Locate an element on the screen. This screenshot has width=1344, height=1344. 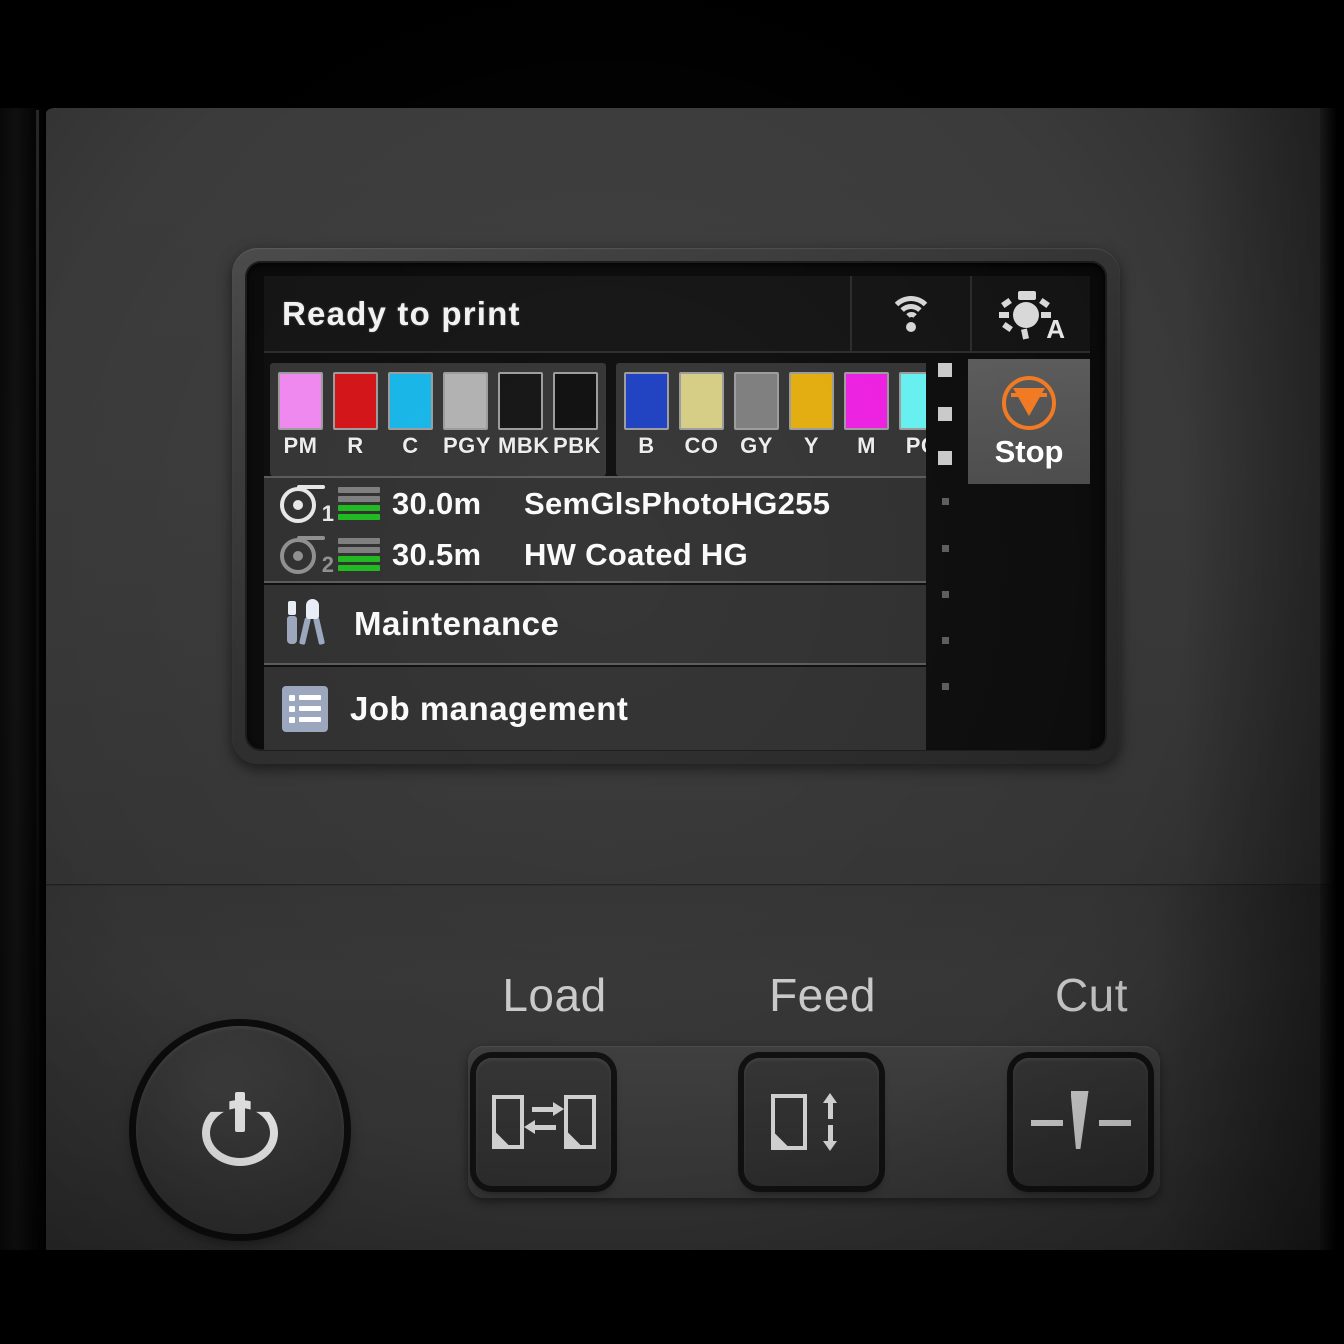
menu-label-maintenance: Maintenance is located at coordinates (457, 623).